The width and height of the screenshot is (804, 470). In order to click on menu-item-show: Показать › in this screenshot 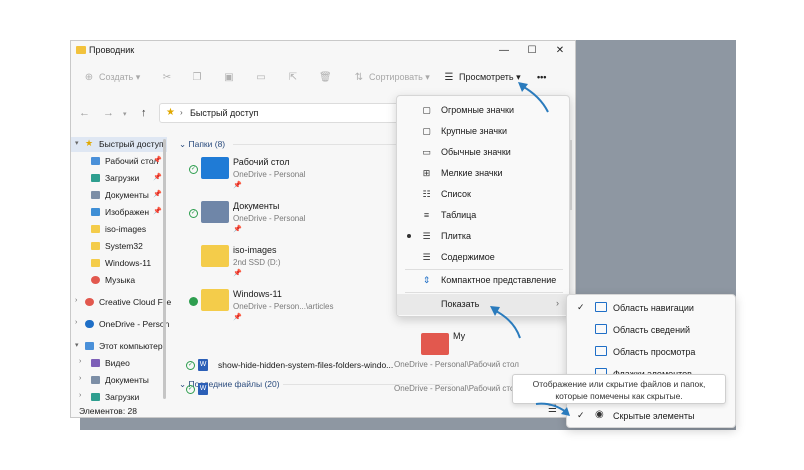, I will do `click(484, 304)`.